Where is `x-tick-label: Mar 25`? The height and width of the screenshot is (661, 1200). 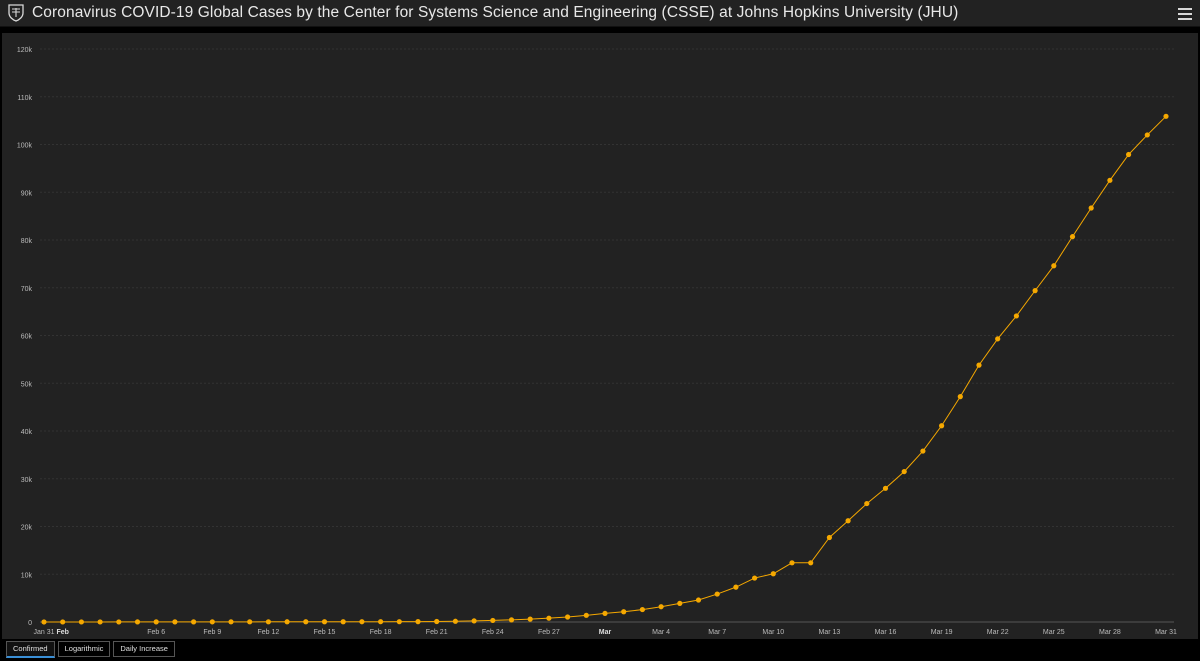 x-tick-label: Mar 25 is located at coordinates (1054, 632).